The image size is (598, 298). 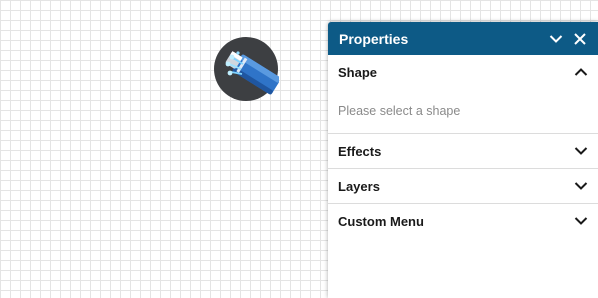 What do you see at coordinates (247, 69) in the screenshot?
I see `fiber-optic-cable-icon` at bounding box center [247, 69].